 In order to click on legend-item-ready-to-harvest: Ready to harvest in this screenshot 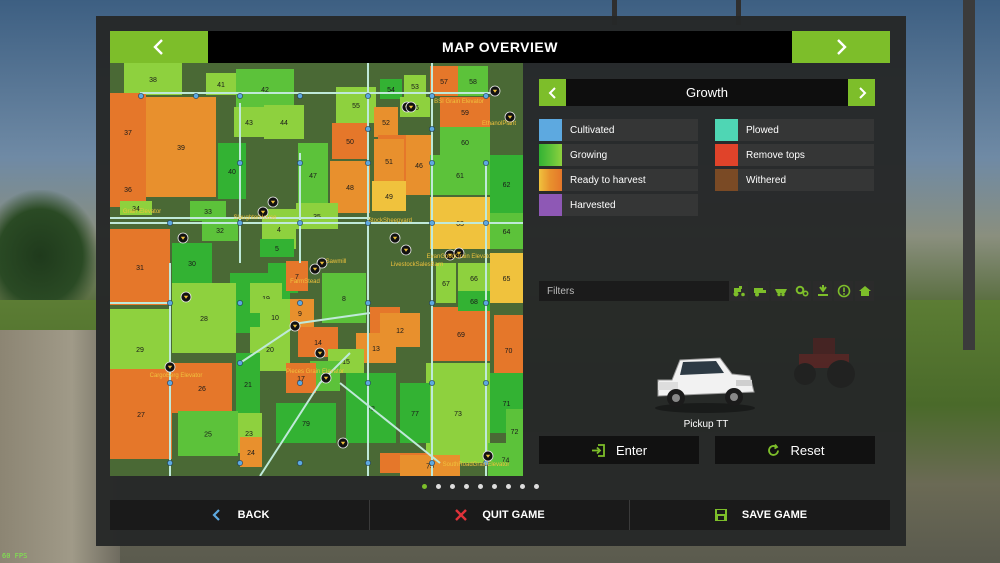, I will do `click(618, 180)`.